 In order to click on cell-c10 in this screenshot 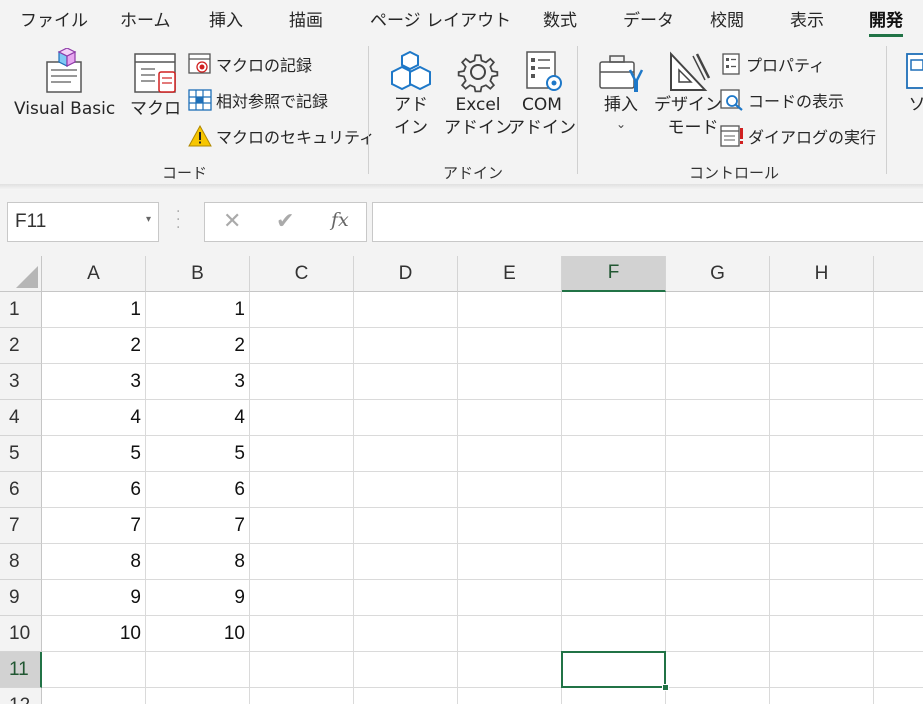, I will do `click(302, 634)`.